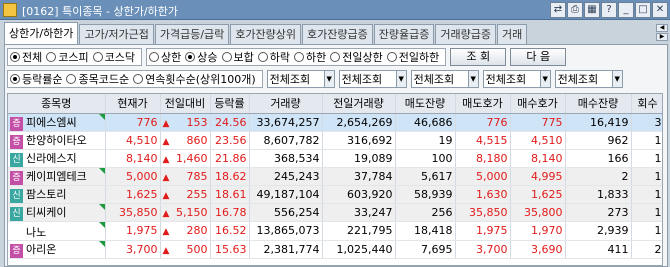 This screenshot has height=267, width=670. Describe the element at coordinates (643, 10) in the screenshot. I see `maximize-icon: □` at that location.